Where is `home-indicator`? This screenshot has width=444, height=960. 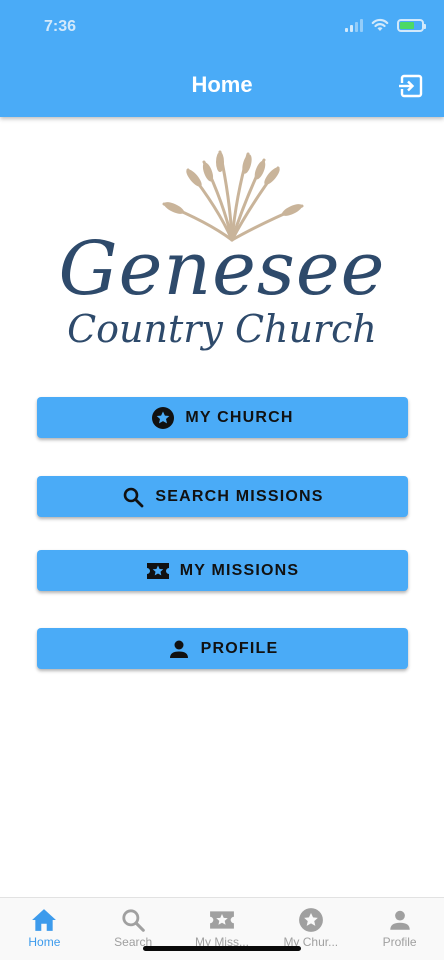 home-indicator is located at coordinates (222, 948).